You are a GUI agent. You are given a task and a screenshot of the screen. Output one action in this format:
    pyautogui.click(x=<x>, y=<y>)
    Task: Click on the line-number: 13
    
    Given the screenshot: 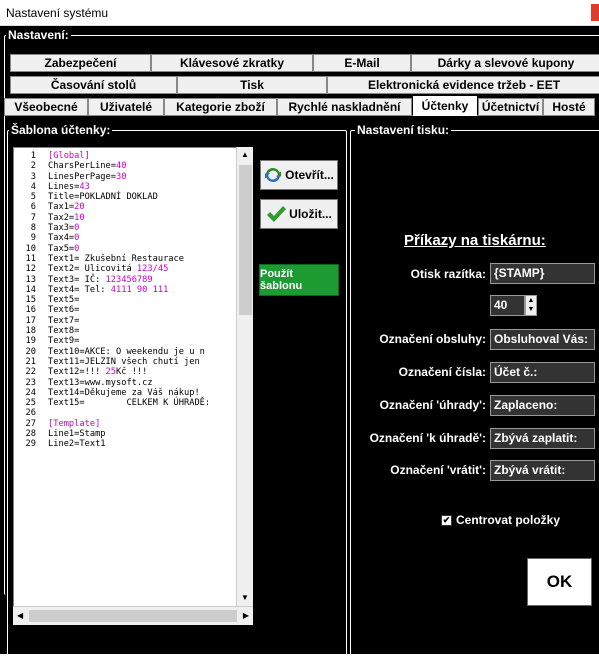 What is the action you would take?
    pyautogui.click(x=30, y=279)
    